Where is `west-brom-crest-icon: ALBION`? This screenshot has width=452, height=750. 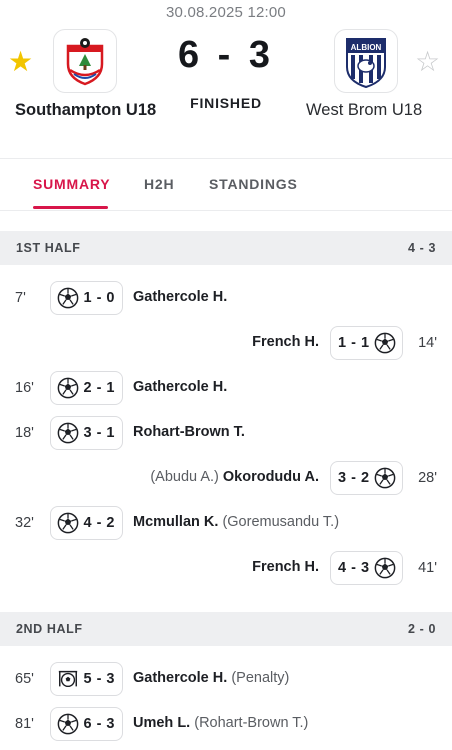 west-brom-crest-icon: ALBION is located at coordinates (366, 63).